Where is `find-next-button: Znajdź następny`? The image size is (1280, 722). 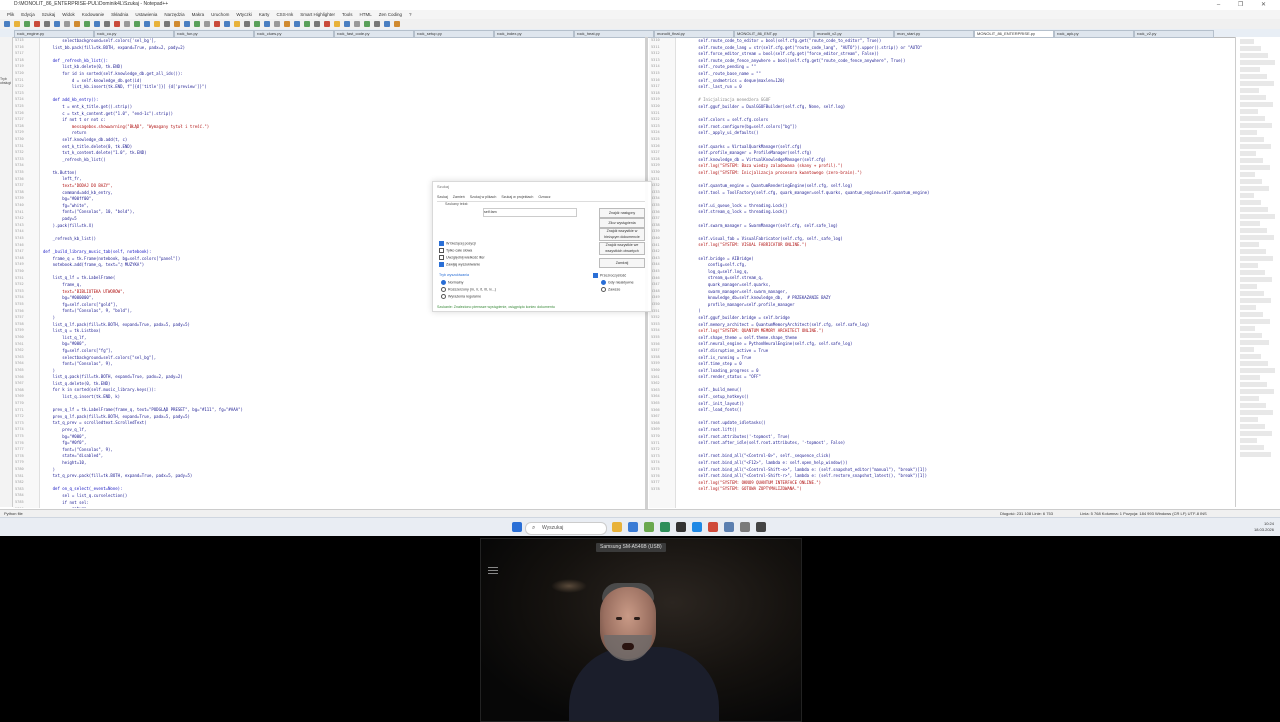 find-next-button: Znajdź następny is located at coordinates (622, 213).